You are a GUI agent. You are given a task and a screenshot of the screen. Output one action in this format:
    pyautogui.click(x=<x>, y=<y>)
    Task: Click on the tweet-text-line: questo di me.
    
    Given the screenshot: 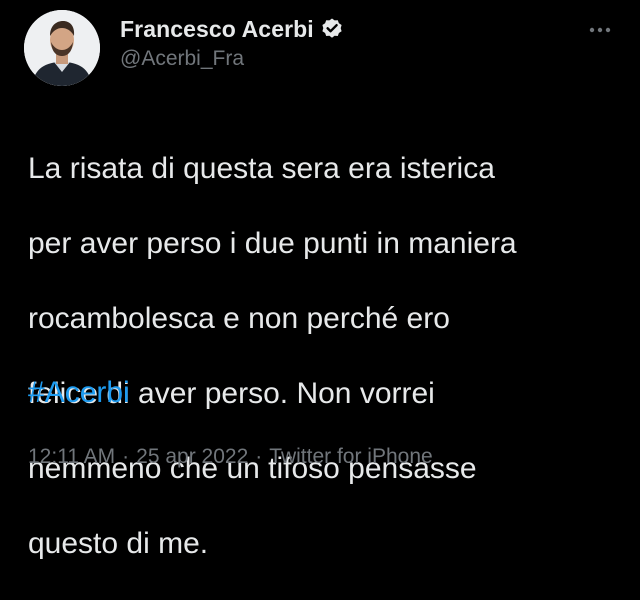 What is the action you would take?
    pyautogui.click(x=118, y=543)
    